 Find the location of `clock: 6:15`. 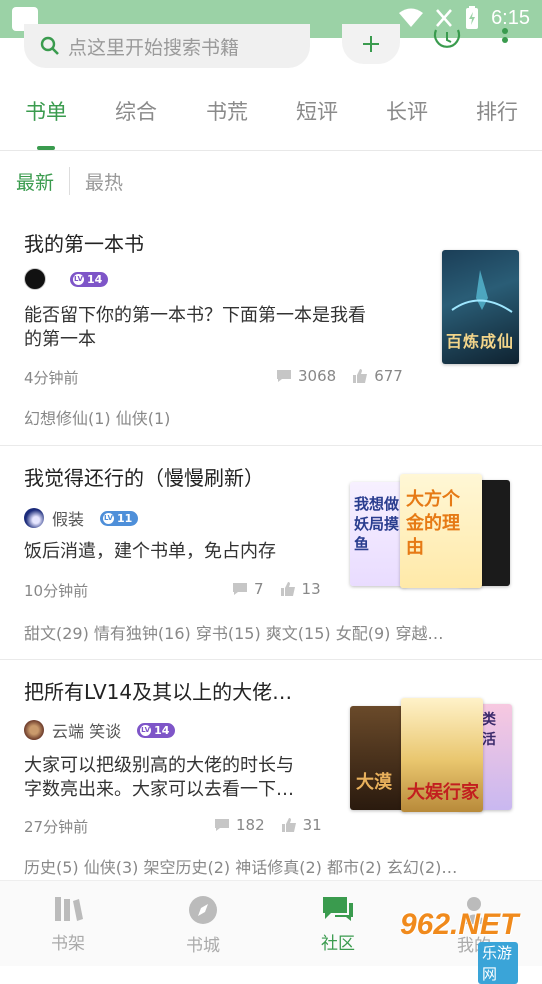

clock: 6:15 is located at coordinates (510, 17).